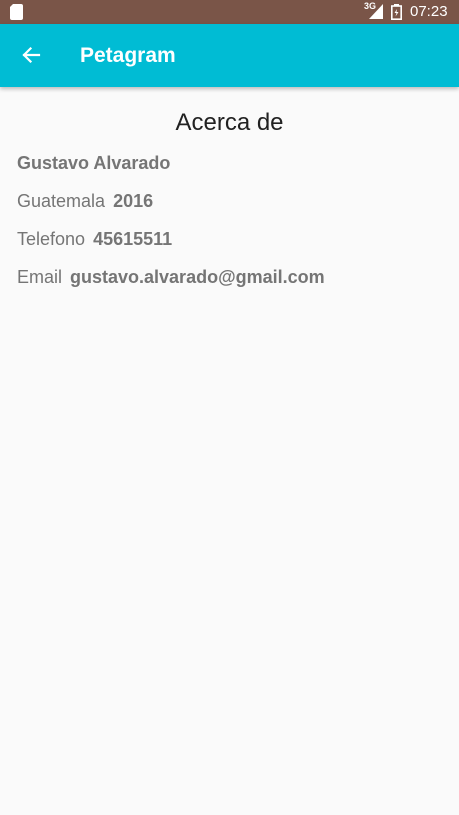 The width and height of the screenshot is (459, 815). I want to click on page-title: Acerca de, so click(229, 122).